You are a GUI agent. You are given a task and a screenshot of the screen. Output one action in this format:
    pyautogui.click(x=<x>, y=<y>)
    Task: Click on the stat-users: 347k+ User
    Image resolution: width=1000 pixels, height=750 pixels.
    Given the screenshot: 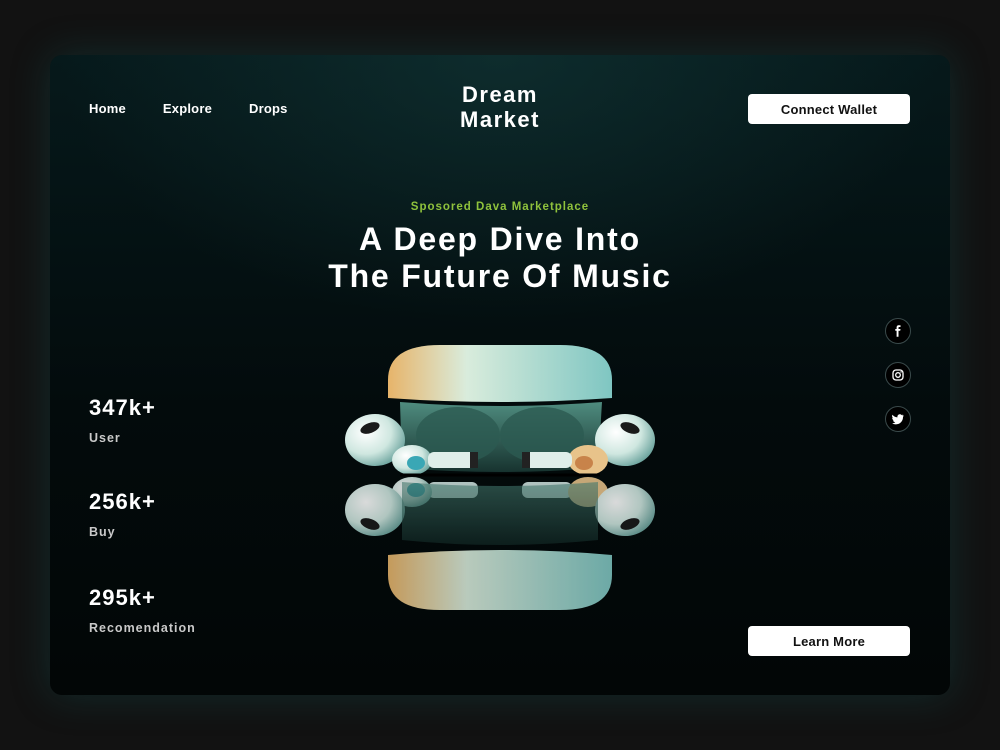 What is the action you would take?
    pyautogui.click(x=122, y=420)
    